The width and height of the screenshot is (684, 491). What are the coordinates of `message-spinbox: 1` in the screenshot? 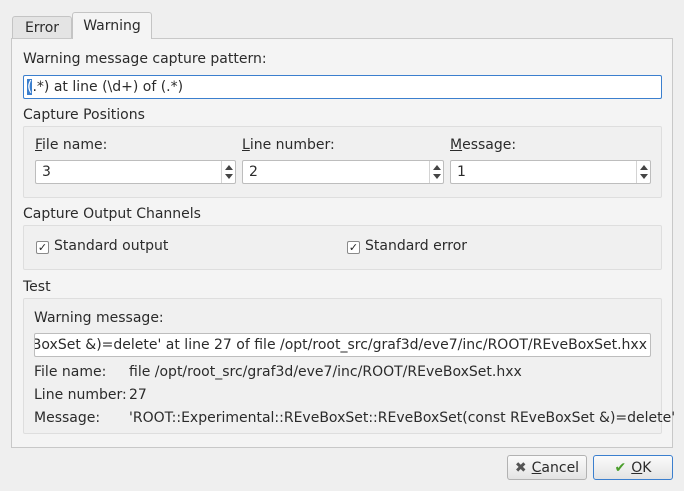 It's located at (550, 172).